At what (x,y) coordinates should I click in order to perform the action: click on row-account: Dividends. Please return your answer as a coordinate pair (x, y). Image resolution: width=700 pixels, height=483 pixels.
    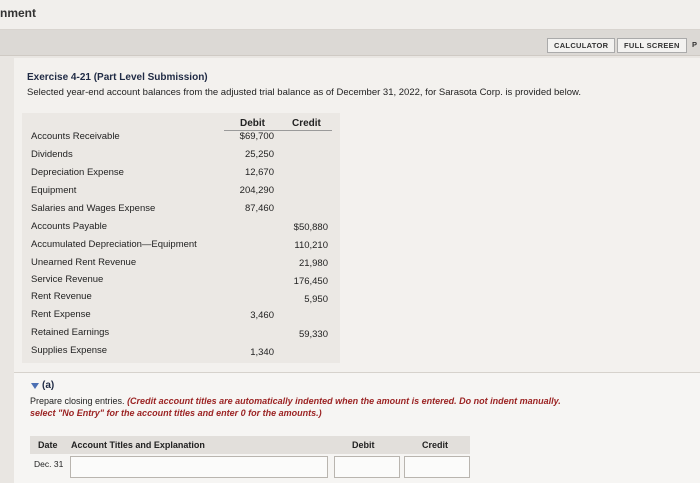
    Looking at the image, I should click on (52, 154).